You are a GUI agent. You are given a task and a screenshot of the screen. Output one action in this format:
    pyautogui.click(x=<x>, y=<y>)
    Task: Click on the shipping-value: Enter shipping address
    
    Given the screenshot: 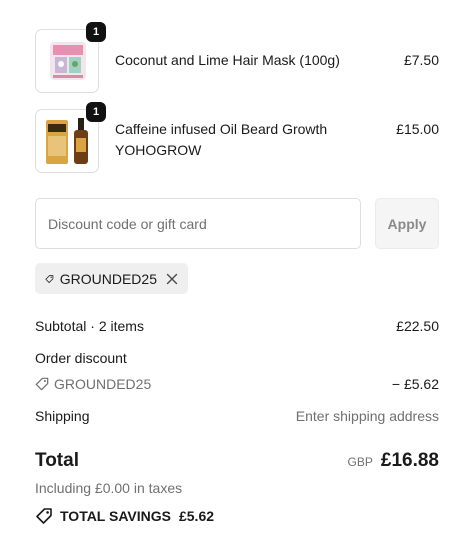 What is the action you would take?
    pyautogui.click(x=367, y=416)
    